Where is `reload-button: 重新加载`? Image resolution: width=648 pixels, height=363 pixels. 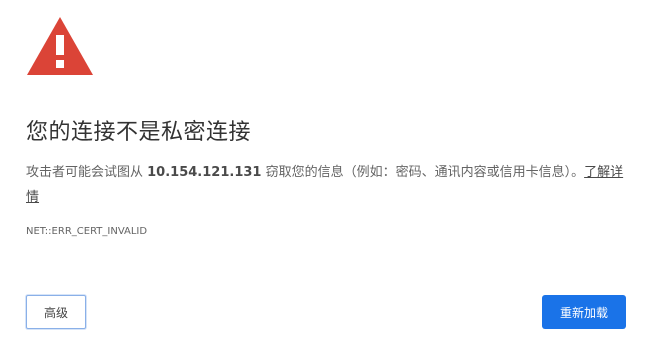
reload-button: 重新加载 is located at coordinates (584, 312).